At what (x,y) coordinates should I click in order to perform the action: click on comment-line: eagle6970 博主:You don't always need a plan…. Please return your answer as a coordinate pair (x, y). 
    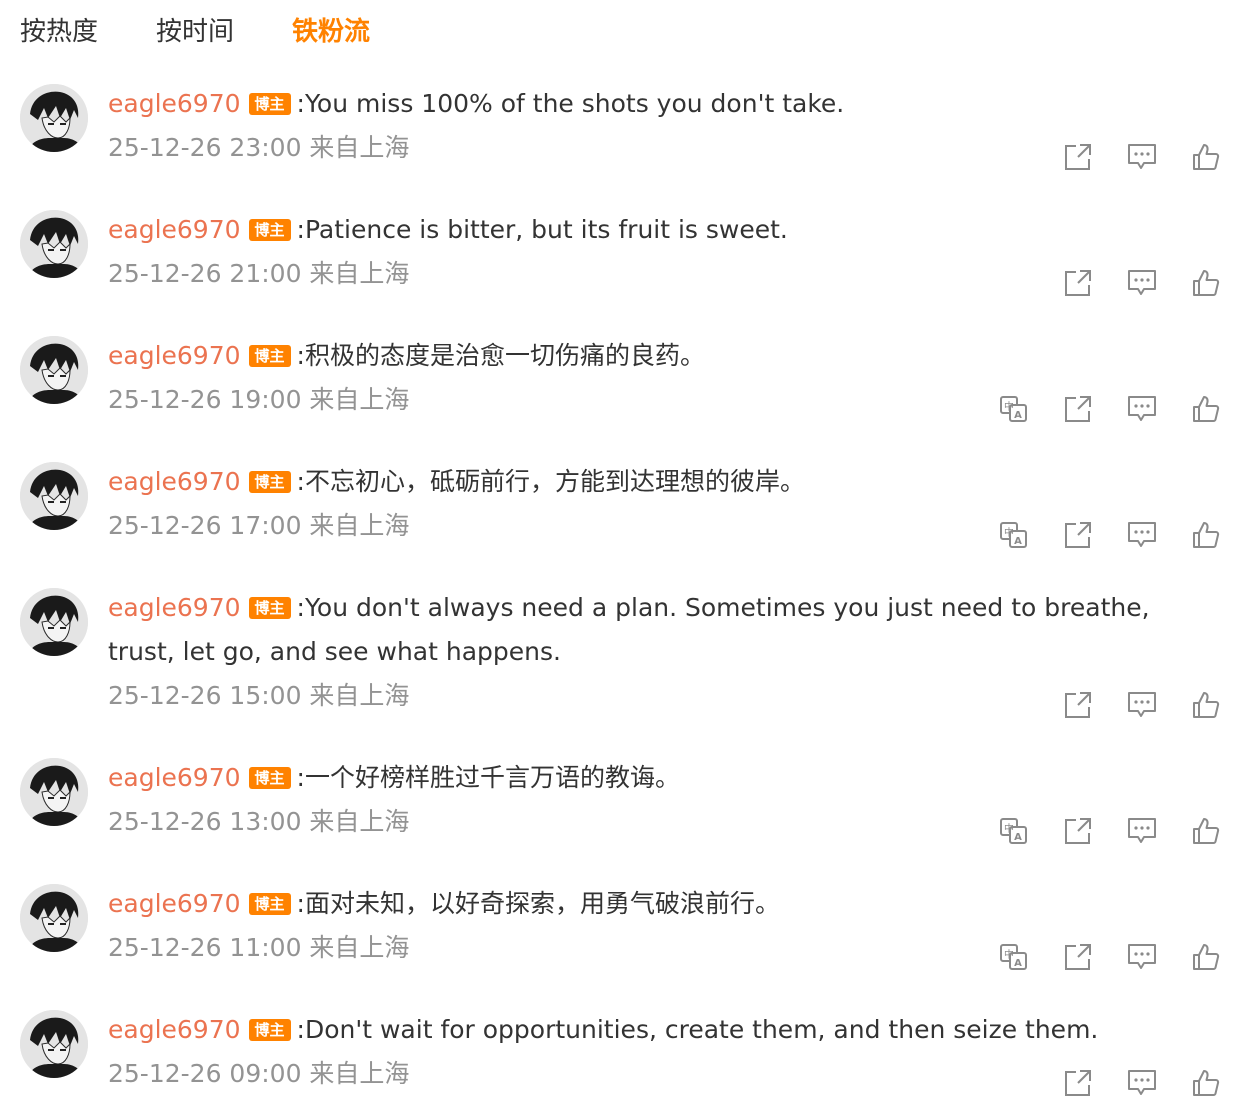
    Looking at the image, I should click on (638, 630).